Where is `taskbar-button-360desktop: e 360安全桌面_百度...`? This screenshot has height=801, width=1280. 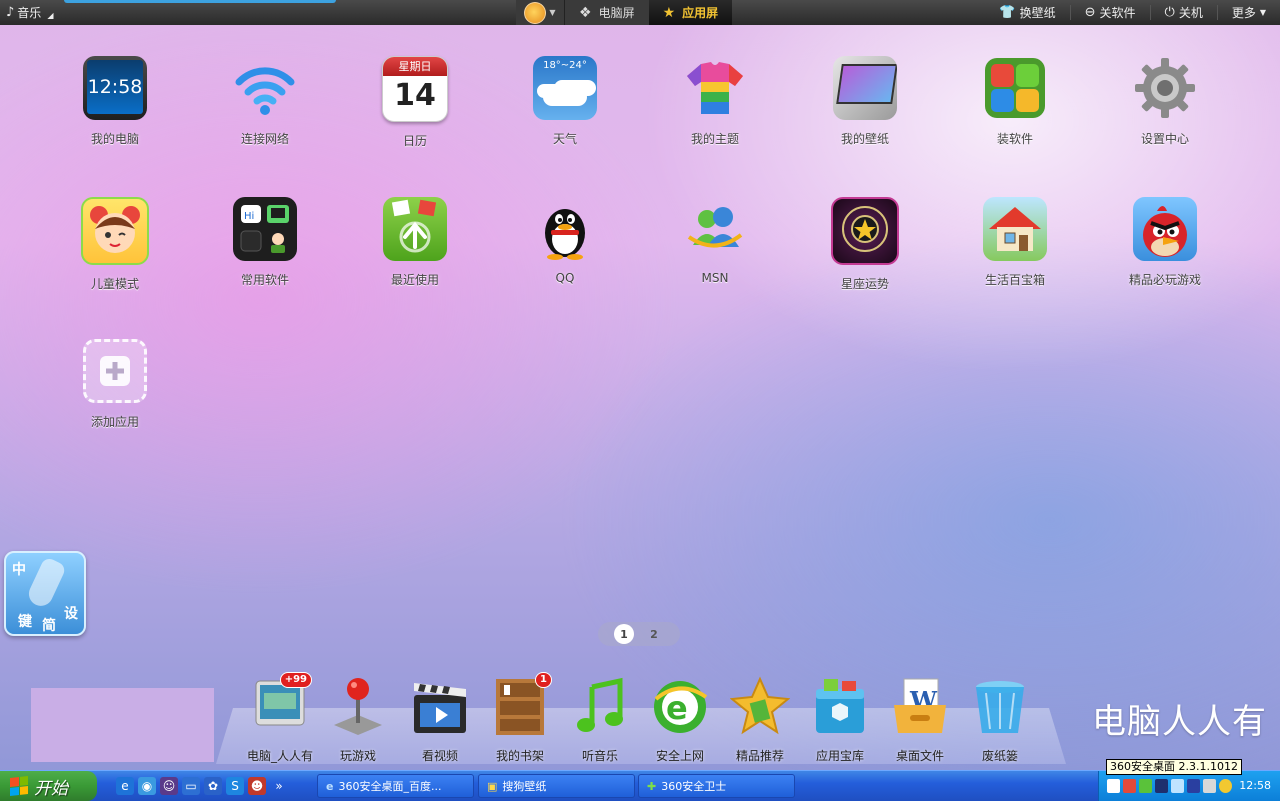 taskbar-button-360desktop: e 360安全桌面_百度... is located at coordinates (395, 786).